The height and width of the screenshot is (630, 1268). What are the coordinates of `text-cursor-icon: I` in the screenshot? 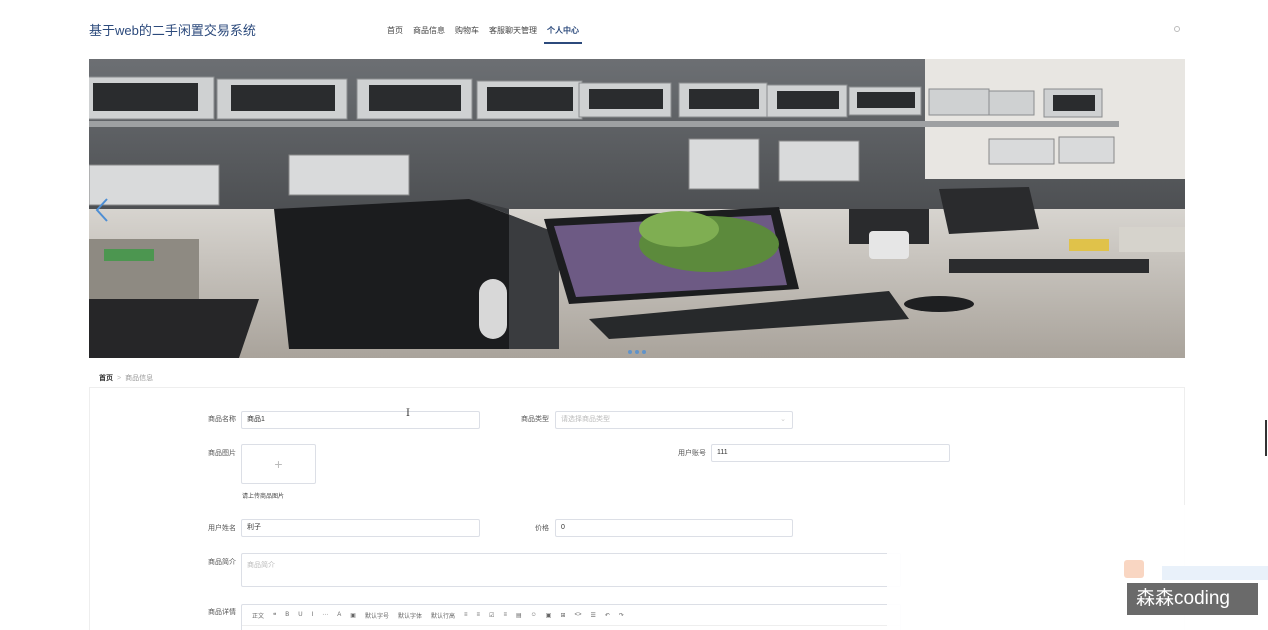 It's located at (408, 413).